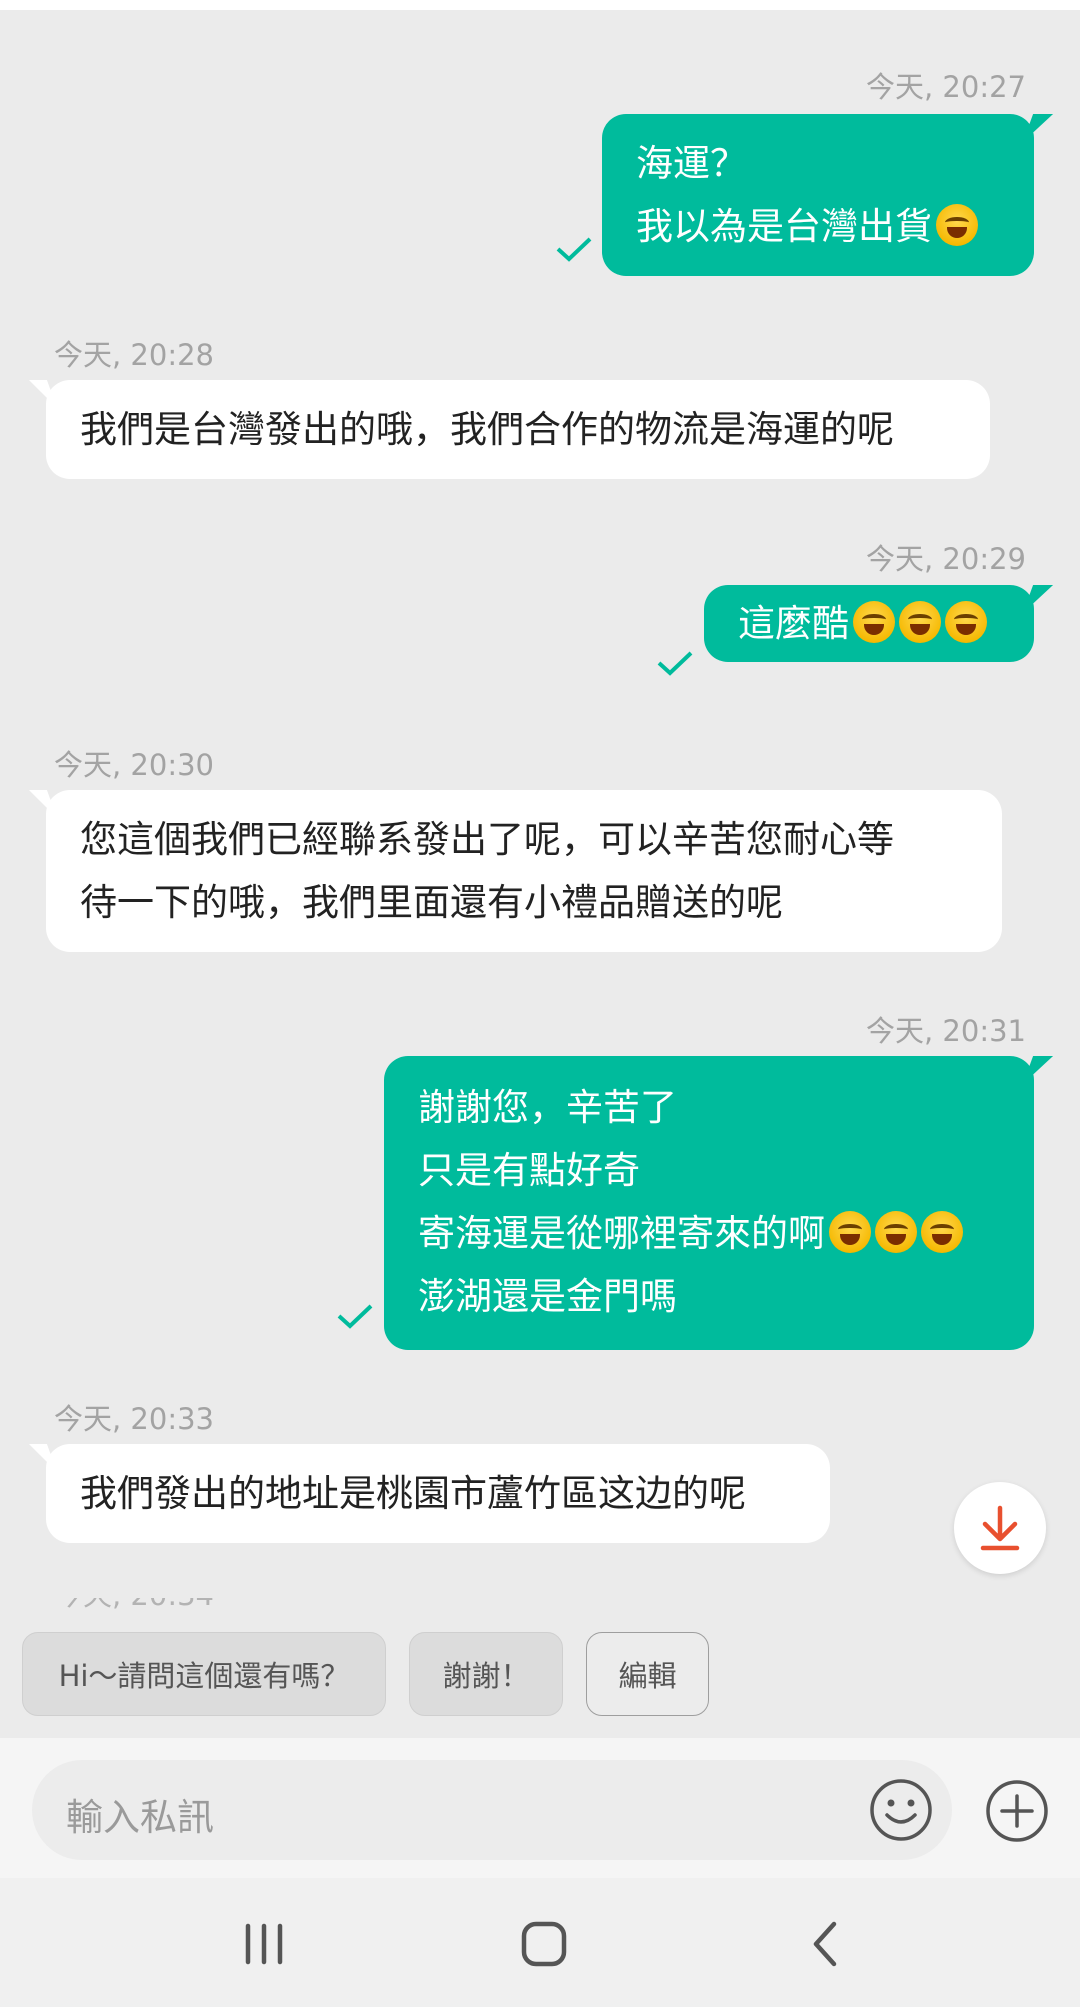 The height and width of the screenshot is (2007, 1080). What do you see at coordinates (945, 1031) in the screenshot?
I see `message-timestamp: 今天, 20:31` at bounding box center [945, 1031].